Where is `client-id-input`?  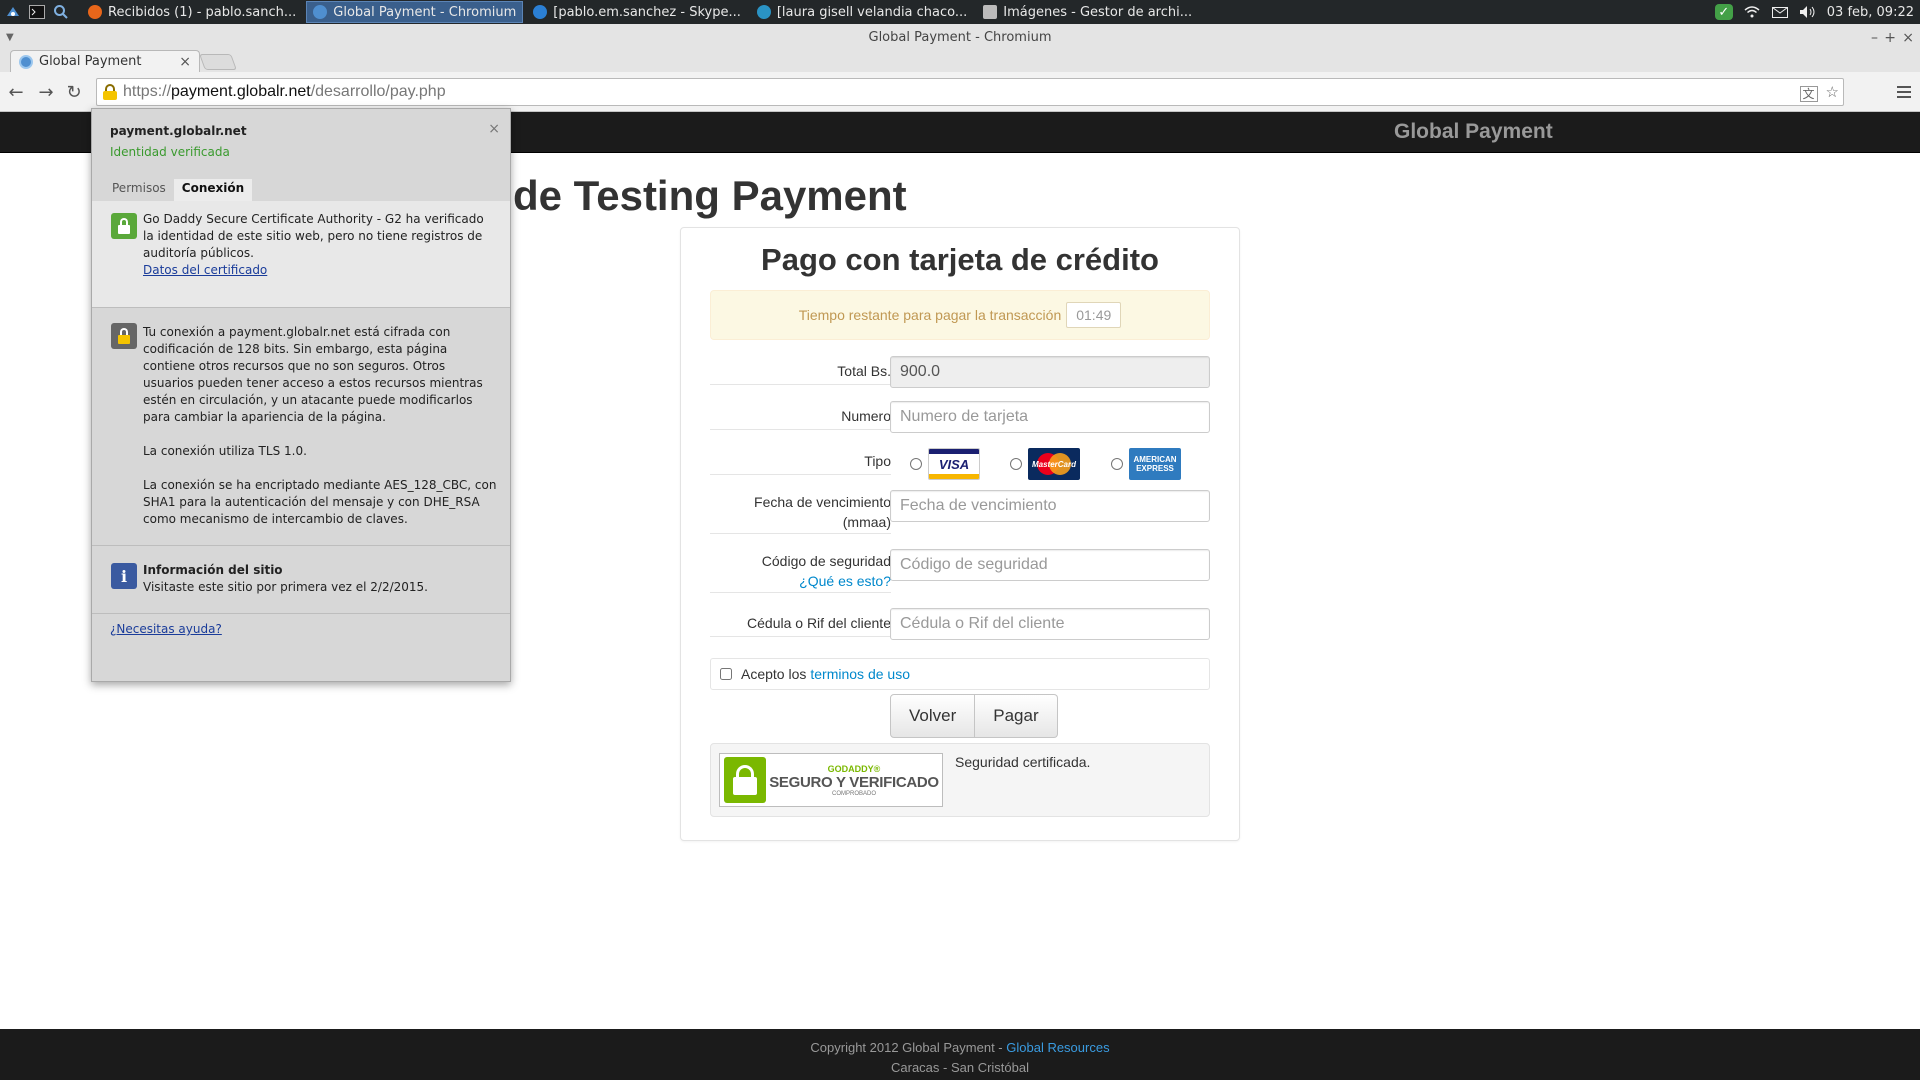
client-id-input is located at coordinates (1050, 624).